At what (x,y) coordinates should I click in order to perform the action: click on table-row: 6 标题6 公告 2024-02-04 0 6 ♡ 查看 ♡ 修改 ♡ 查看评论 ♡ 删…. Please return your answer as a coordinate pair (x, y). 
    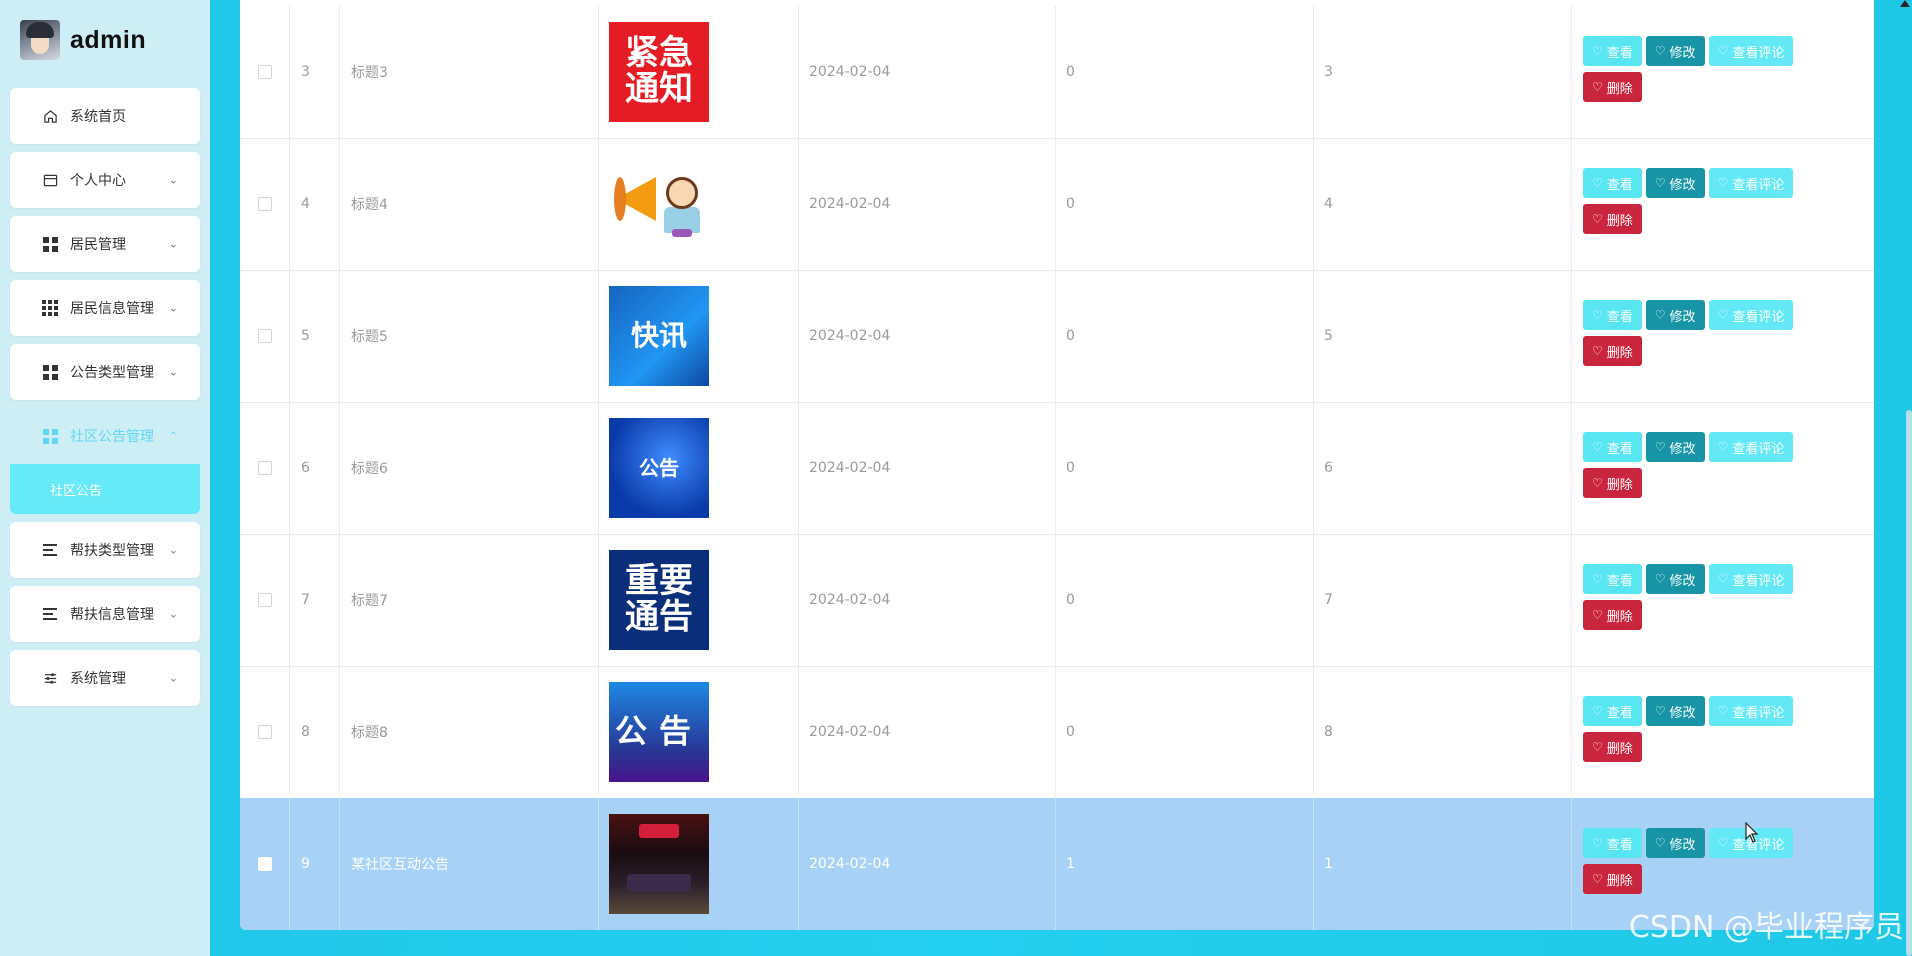
    Looking at the image, I should click on (1057, 468).